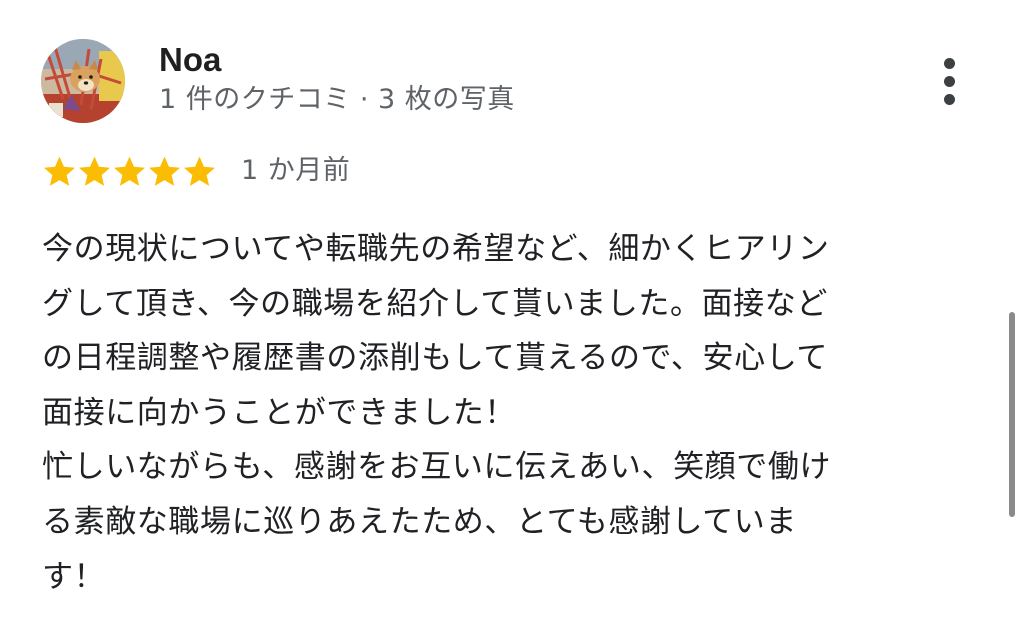 This screenshot has height=619, width=1024. Describe the element at coordinates (1012, 414) in the screenshot. I see `scrollbar` at that location.